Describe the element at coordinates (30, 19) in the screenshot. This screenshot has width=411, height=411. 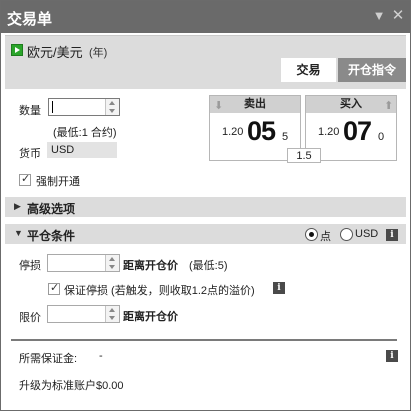
I see `window-title: 交易单` at that location.